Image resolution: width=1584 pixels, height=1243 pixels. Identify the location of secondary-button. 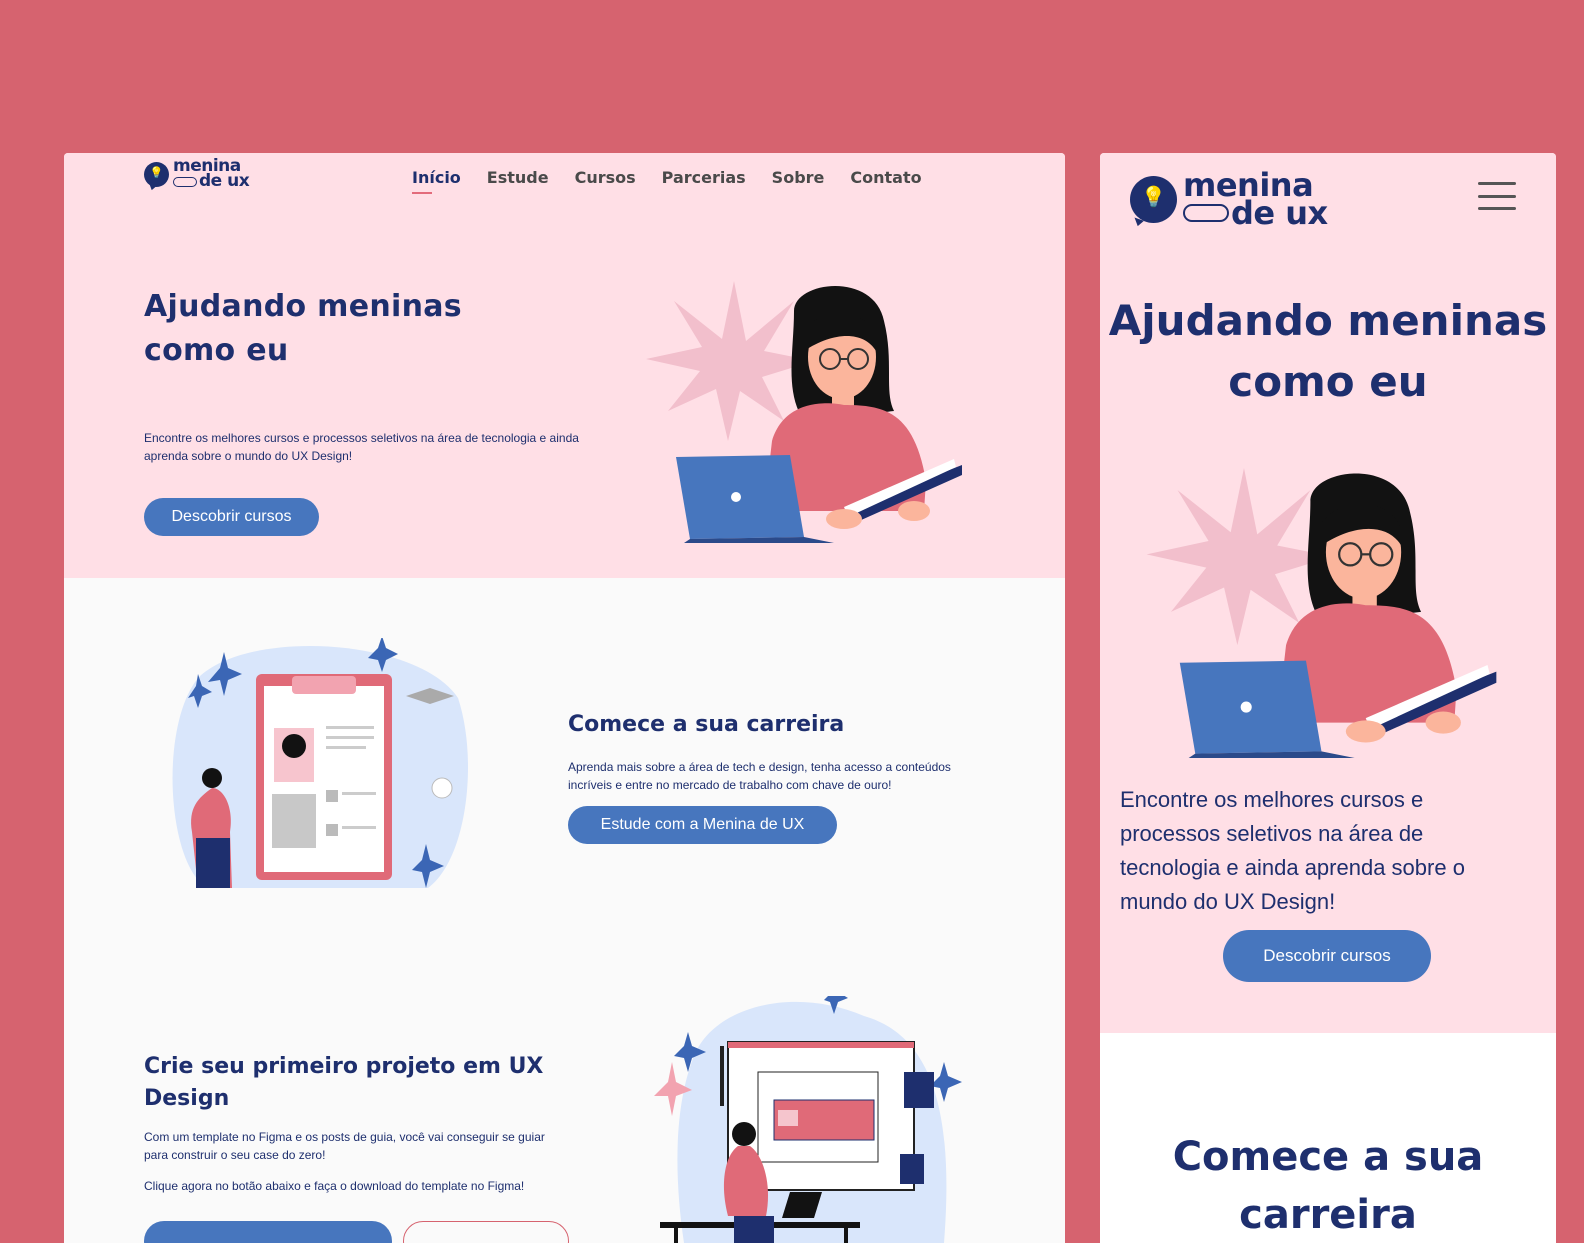
(486, 1232).